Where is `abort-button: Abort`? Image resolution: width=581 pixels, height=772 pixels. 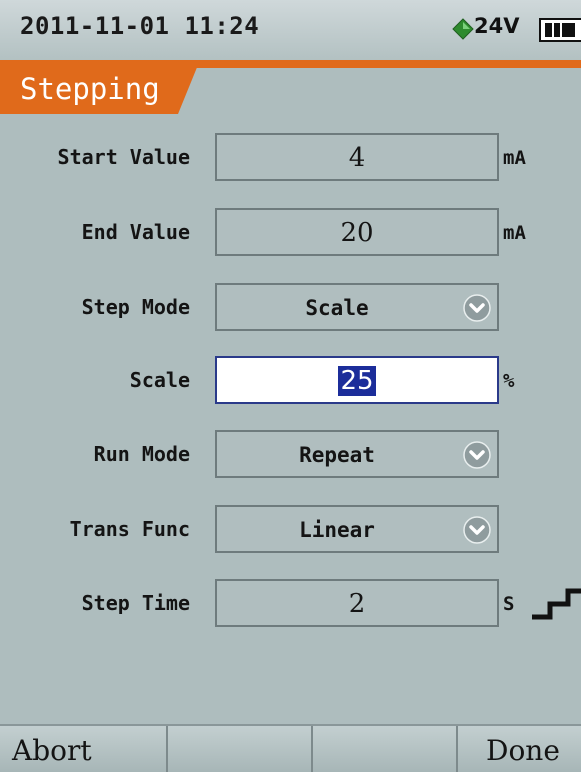 abort-button: Abort is located at coordinates (84, 749).